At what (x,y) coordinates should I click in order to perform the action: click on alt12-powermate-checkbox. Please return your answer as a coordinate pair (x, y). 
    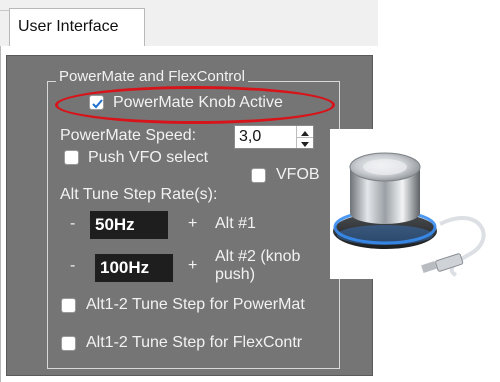
    Looking at the image, I should click on (68, 305).